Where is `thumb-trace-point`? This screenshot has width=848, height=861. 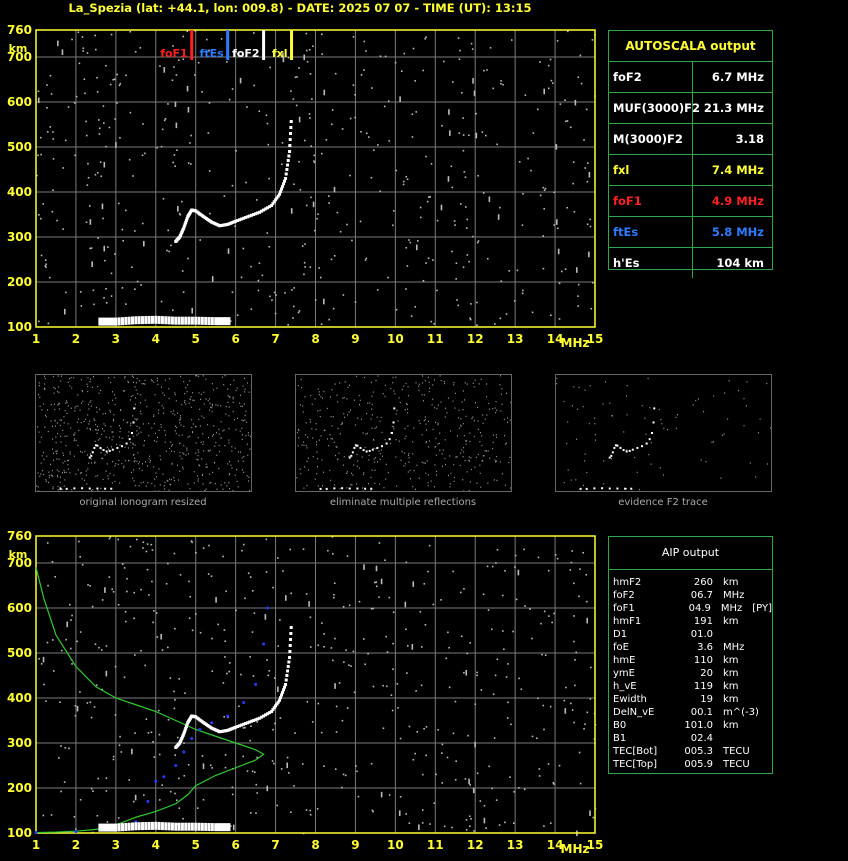
thumb-trace-point is located at coordinates (620, 447).